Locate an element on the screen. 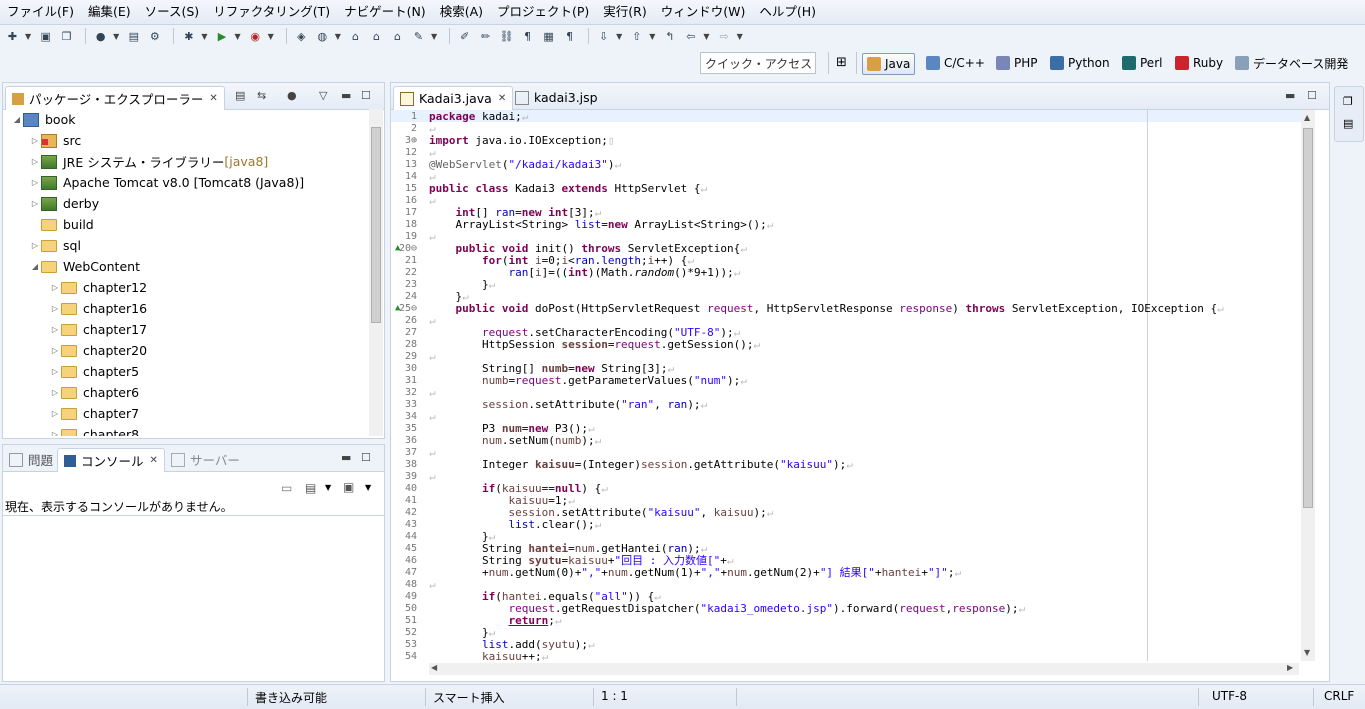 Image resolution: width=1365 pixels, height=709 pixels. debug-icon: ✱ is located at coordinates (188, 36).